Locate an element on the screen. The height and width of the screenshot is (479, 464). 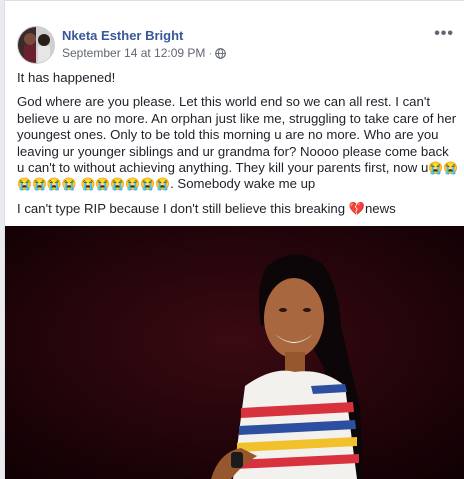
post-paragraph: It has happened! is located at coordinates (66, 77).